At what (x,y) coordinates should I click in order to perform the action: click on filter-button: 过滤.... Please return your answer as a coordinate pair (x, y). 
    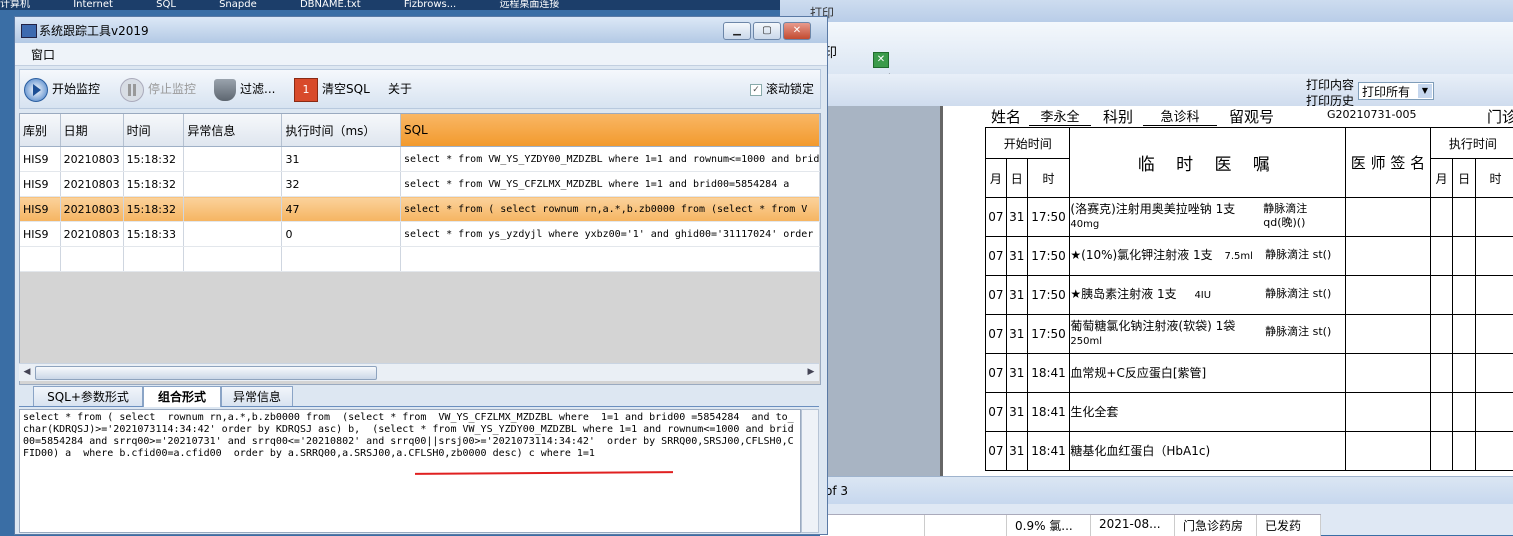
    Looking at the image, I should click on (244, 89).